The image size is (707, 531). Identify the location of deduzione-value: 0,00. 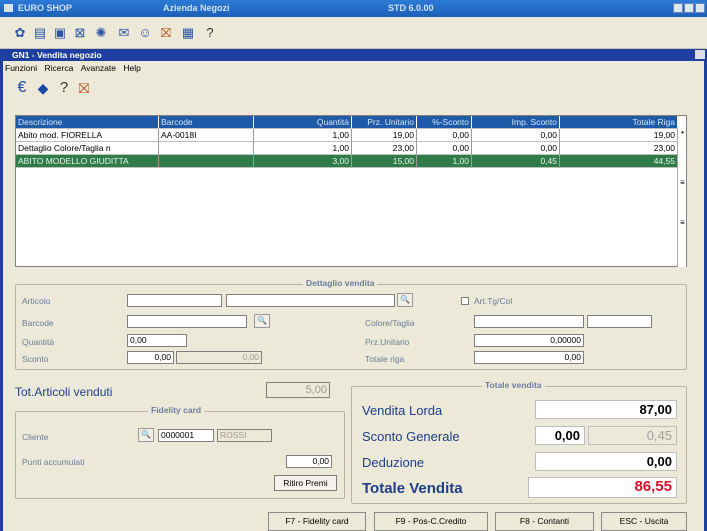
(606, 461).